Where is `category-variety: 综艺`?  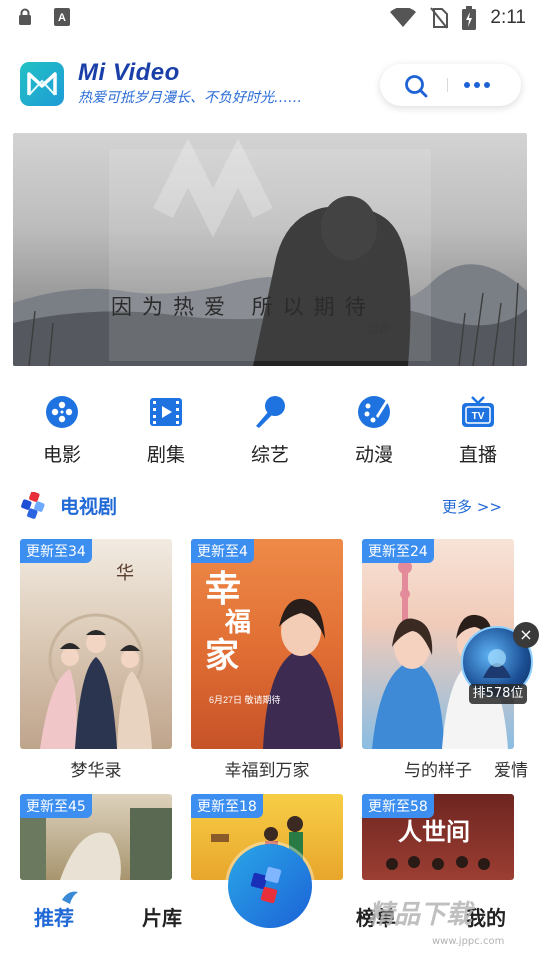
category-variety: 综艺 is located at coordinates (270, 430).